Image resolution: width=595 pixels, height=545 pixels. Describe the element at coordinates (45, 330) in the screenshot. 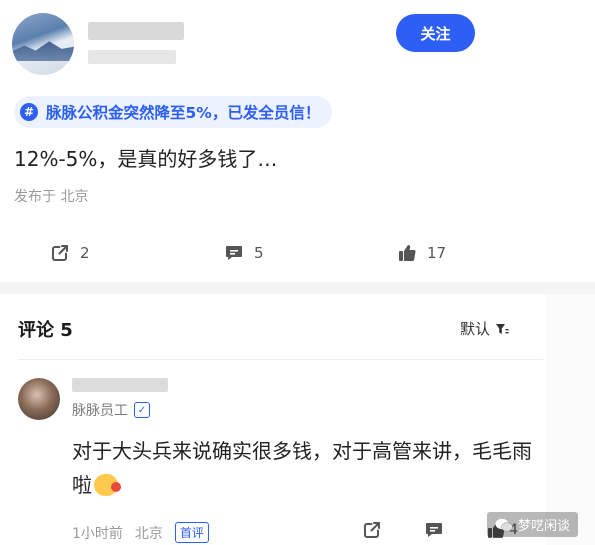

I see `comments-title: 评论 5` at that location.